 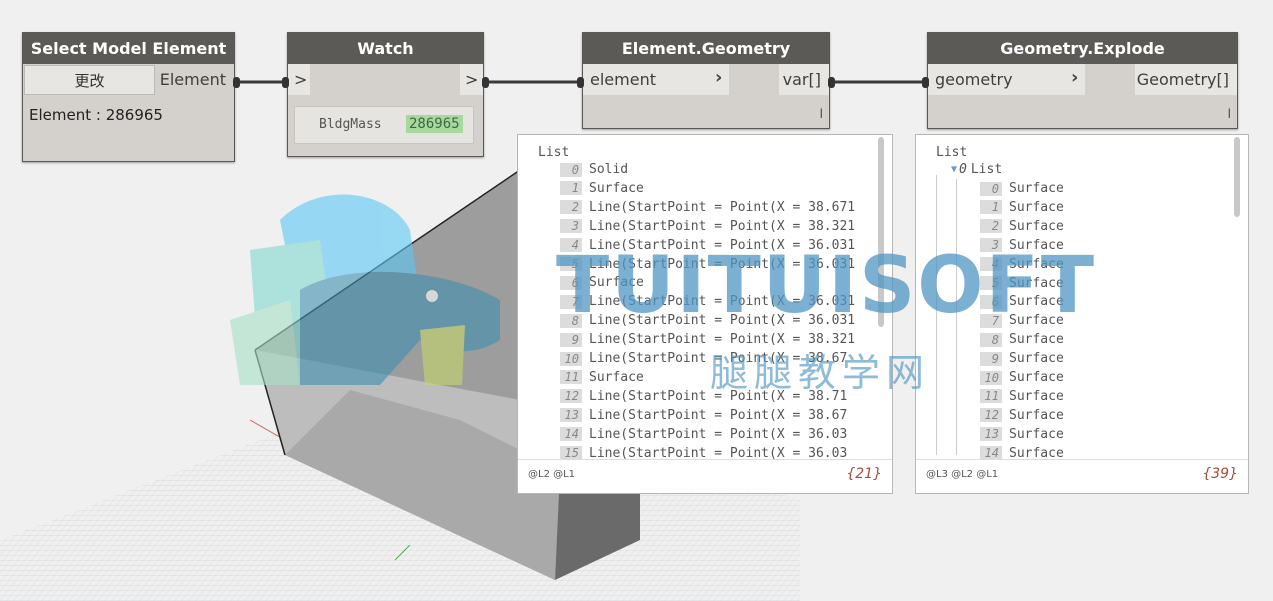 I want to click on list-item: 2 Line(StartPoint = Point(X = 38.671, so click(x=707, y=207).